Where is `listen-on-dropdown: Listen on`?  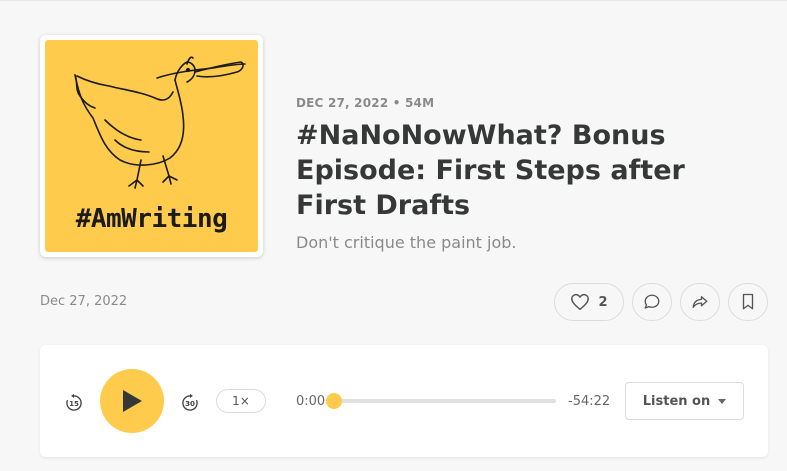
listen-on-dropdown: Listen on is located at coordinates (684, 401).